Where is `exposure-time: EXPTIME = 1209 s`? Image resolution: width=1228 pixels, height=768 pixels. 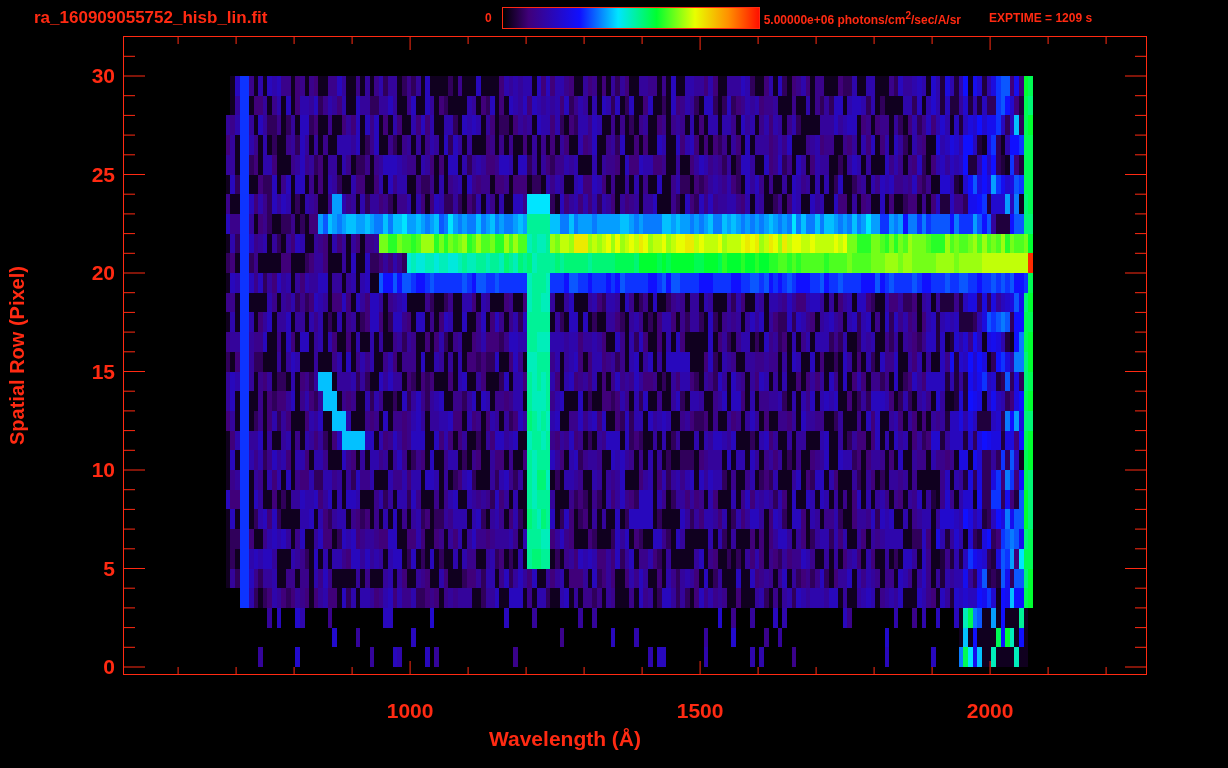 exposure-time: EXPTIME = 1209 s is located at coordinates (1041, 18).